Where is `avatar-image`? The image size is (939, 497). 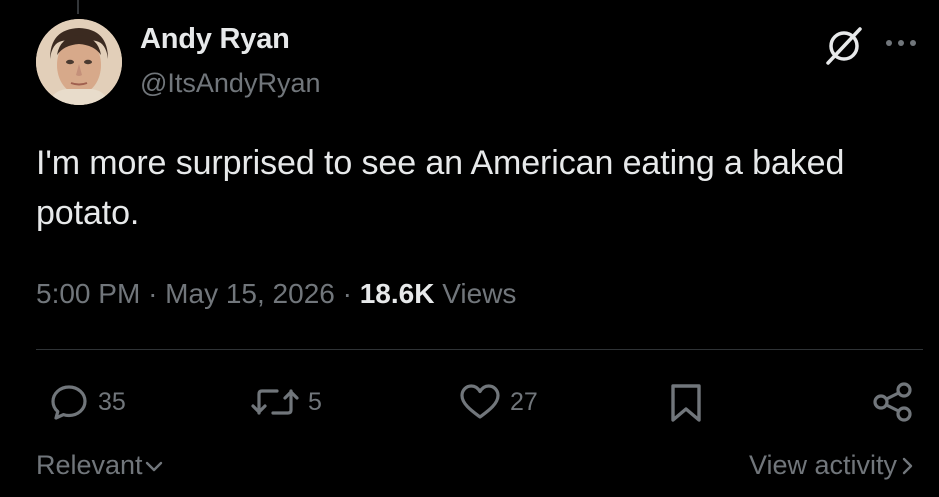
avatar-image is located at coordinates (79, 62).